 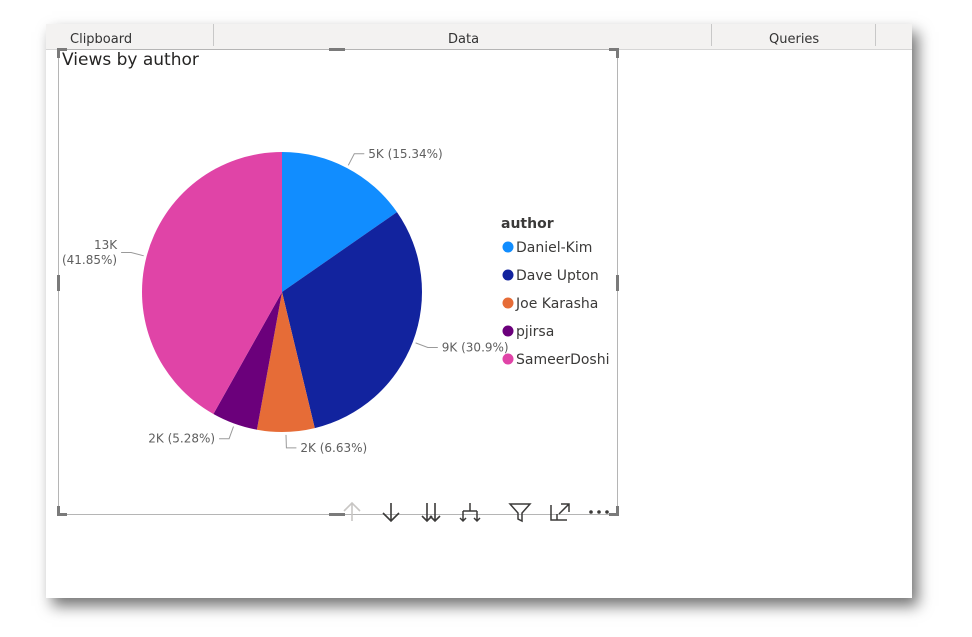 What do you see at coordinates (475, 348) in the screenshot?
I see `data-label: 9K (30.9%)` at bounding box center [475, 348].